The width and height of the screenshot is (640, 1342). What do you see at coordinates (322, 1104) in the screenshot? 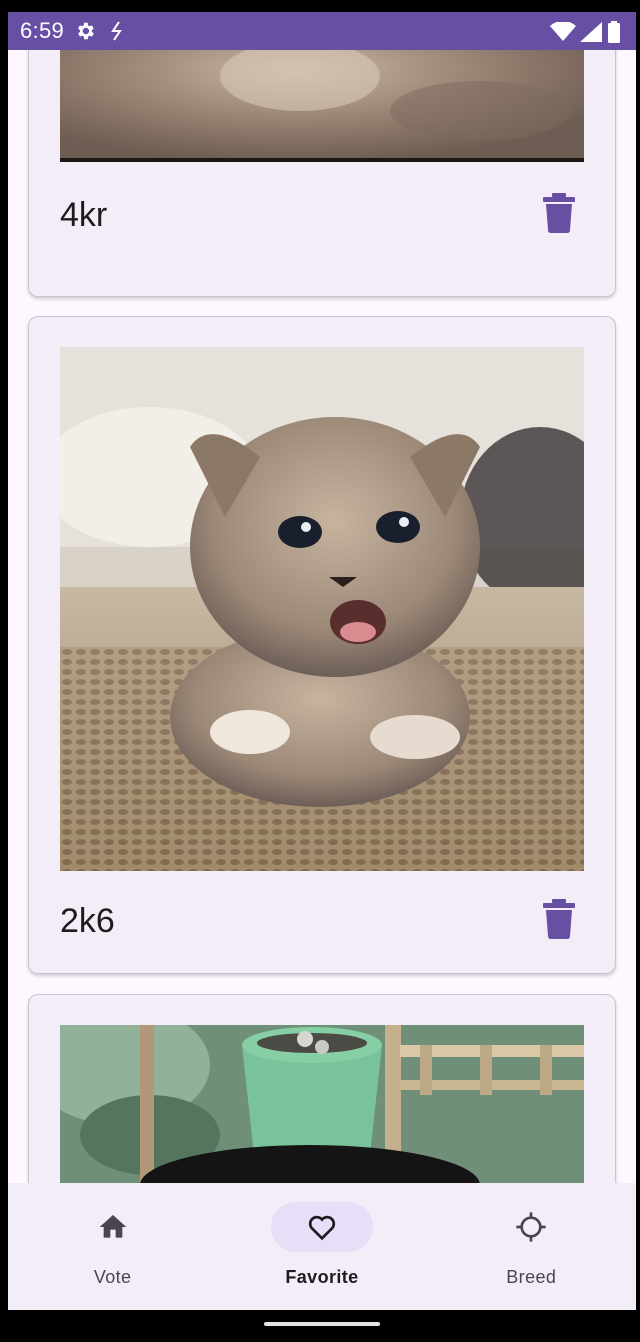
I see `cat-with-plant-pot-photo` at bounding box center [322, 1104].